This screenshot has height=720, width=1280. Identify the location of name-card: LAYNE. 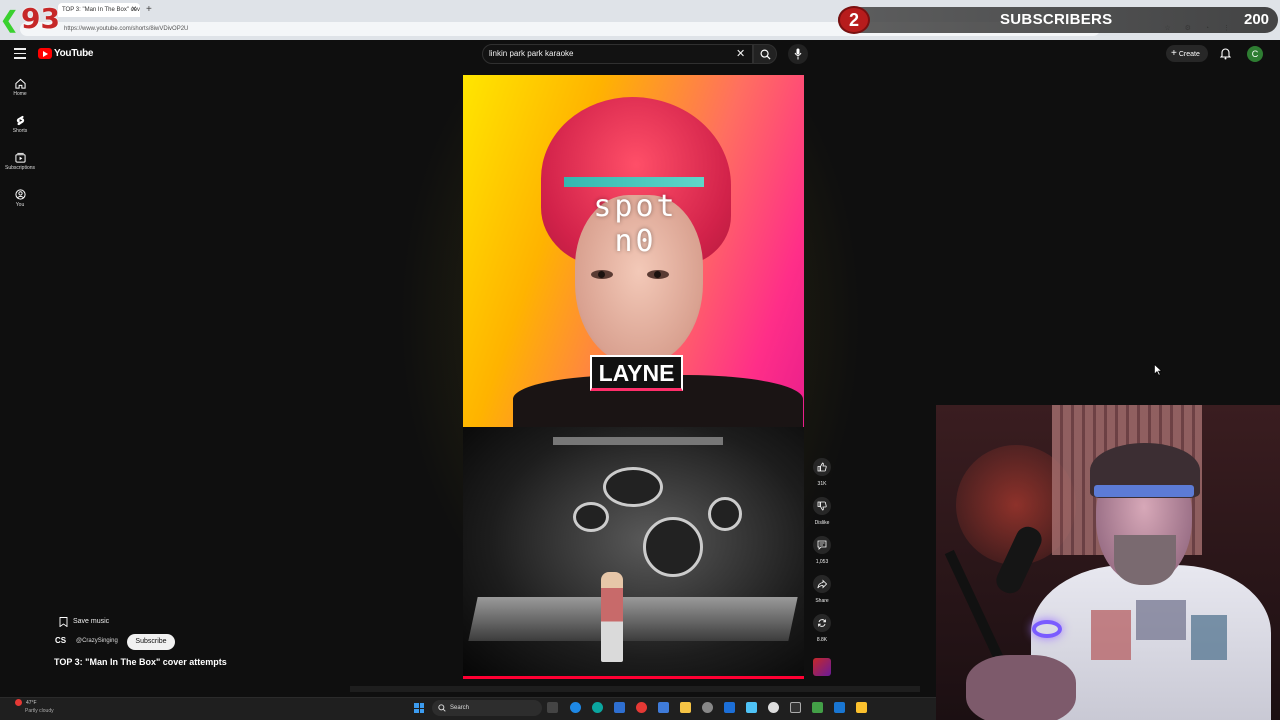
(636, 373).